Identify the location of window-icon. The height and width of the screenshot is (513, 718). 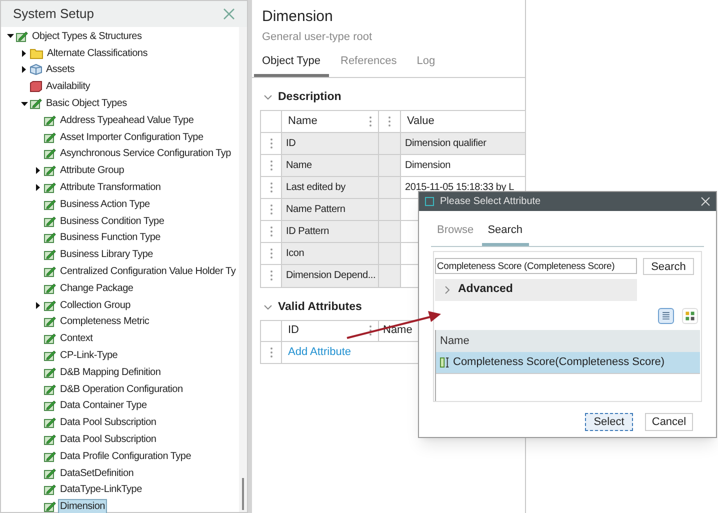
(429, 201).